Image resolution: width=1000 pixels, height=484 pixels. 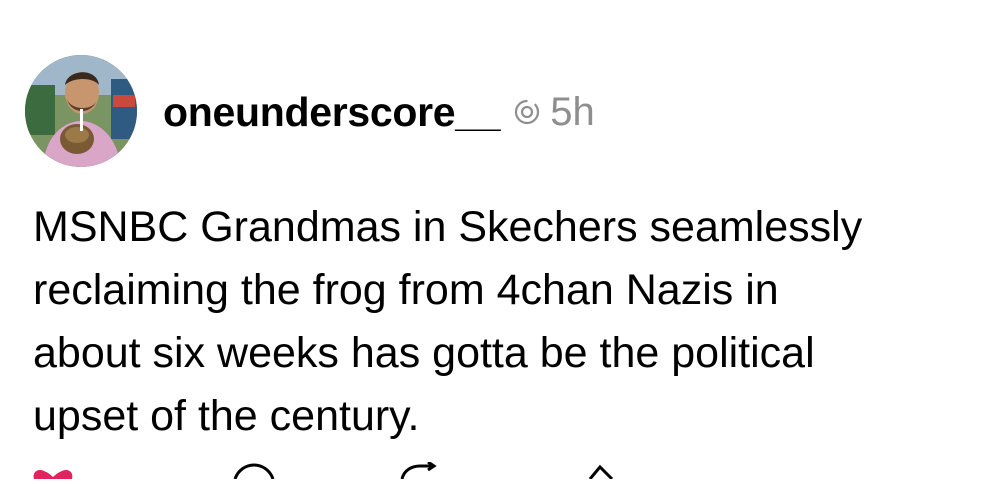 What do you see at coordinates (81, 111) in the screenshot?
I see `avatar` at bounding box center [81, 111].